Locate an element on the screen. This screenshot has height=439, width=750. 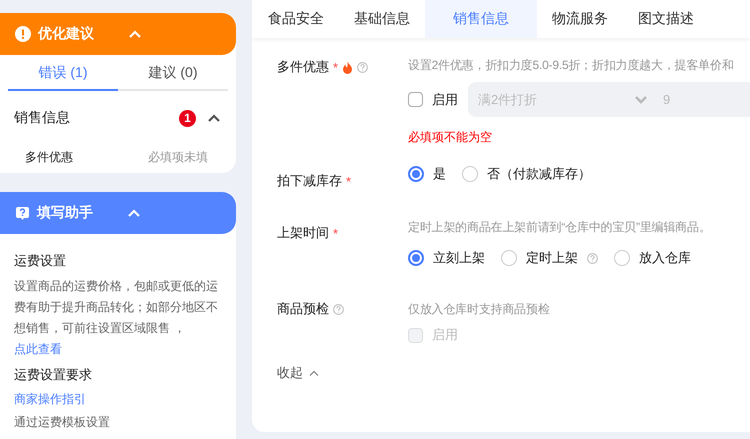
tab: 物流服务 is located at coordinates (580, 19).